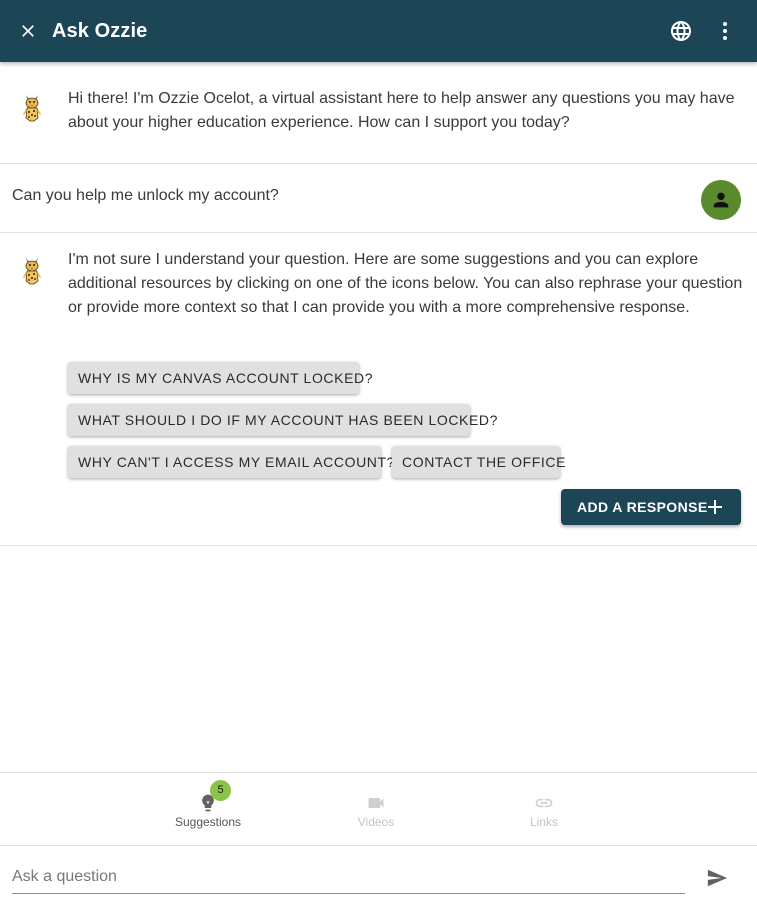  Describe the element at coordinates (544, 803) in the screenshot. I see `link-icon` at that location.